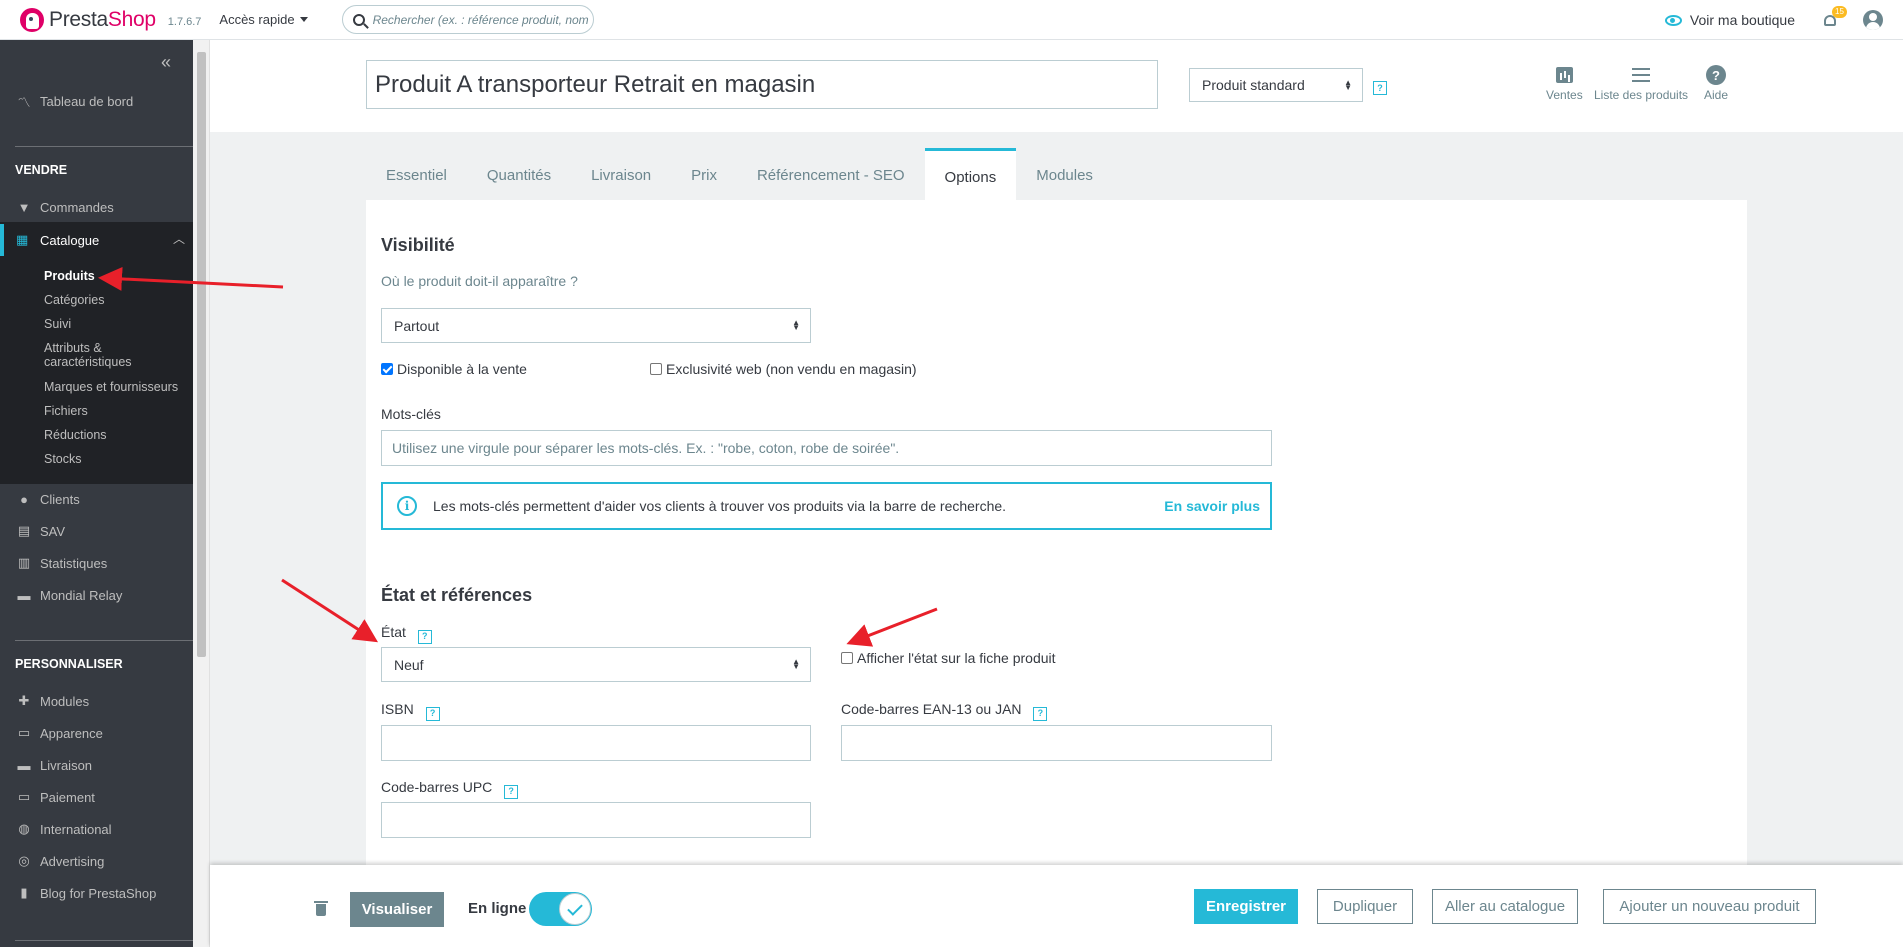  What do you see at coordinates (704, 175) in the screenshot?
I see `tab-price: Prix` at bounding box center [704, 175].